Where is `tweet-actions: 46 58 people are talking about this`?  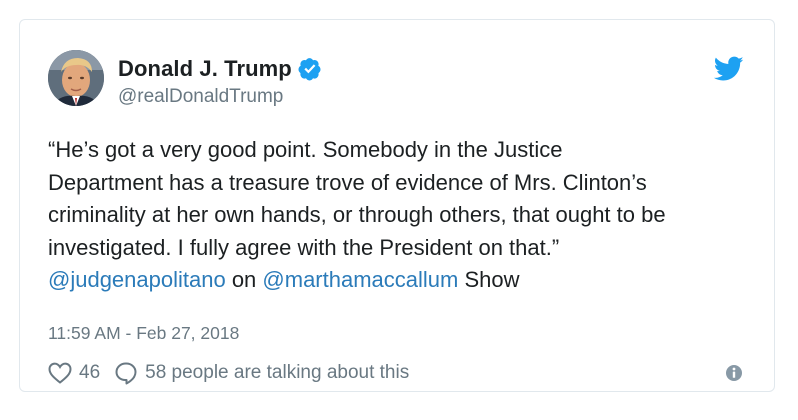
tweet-actions: 46 58 people are talking about this is located at coordinates (397, 373).